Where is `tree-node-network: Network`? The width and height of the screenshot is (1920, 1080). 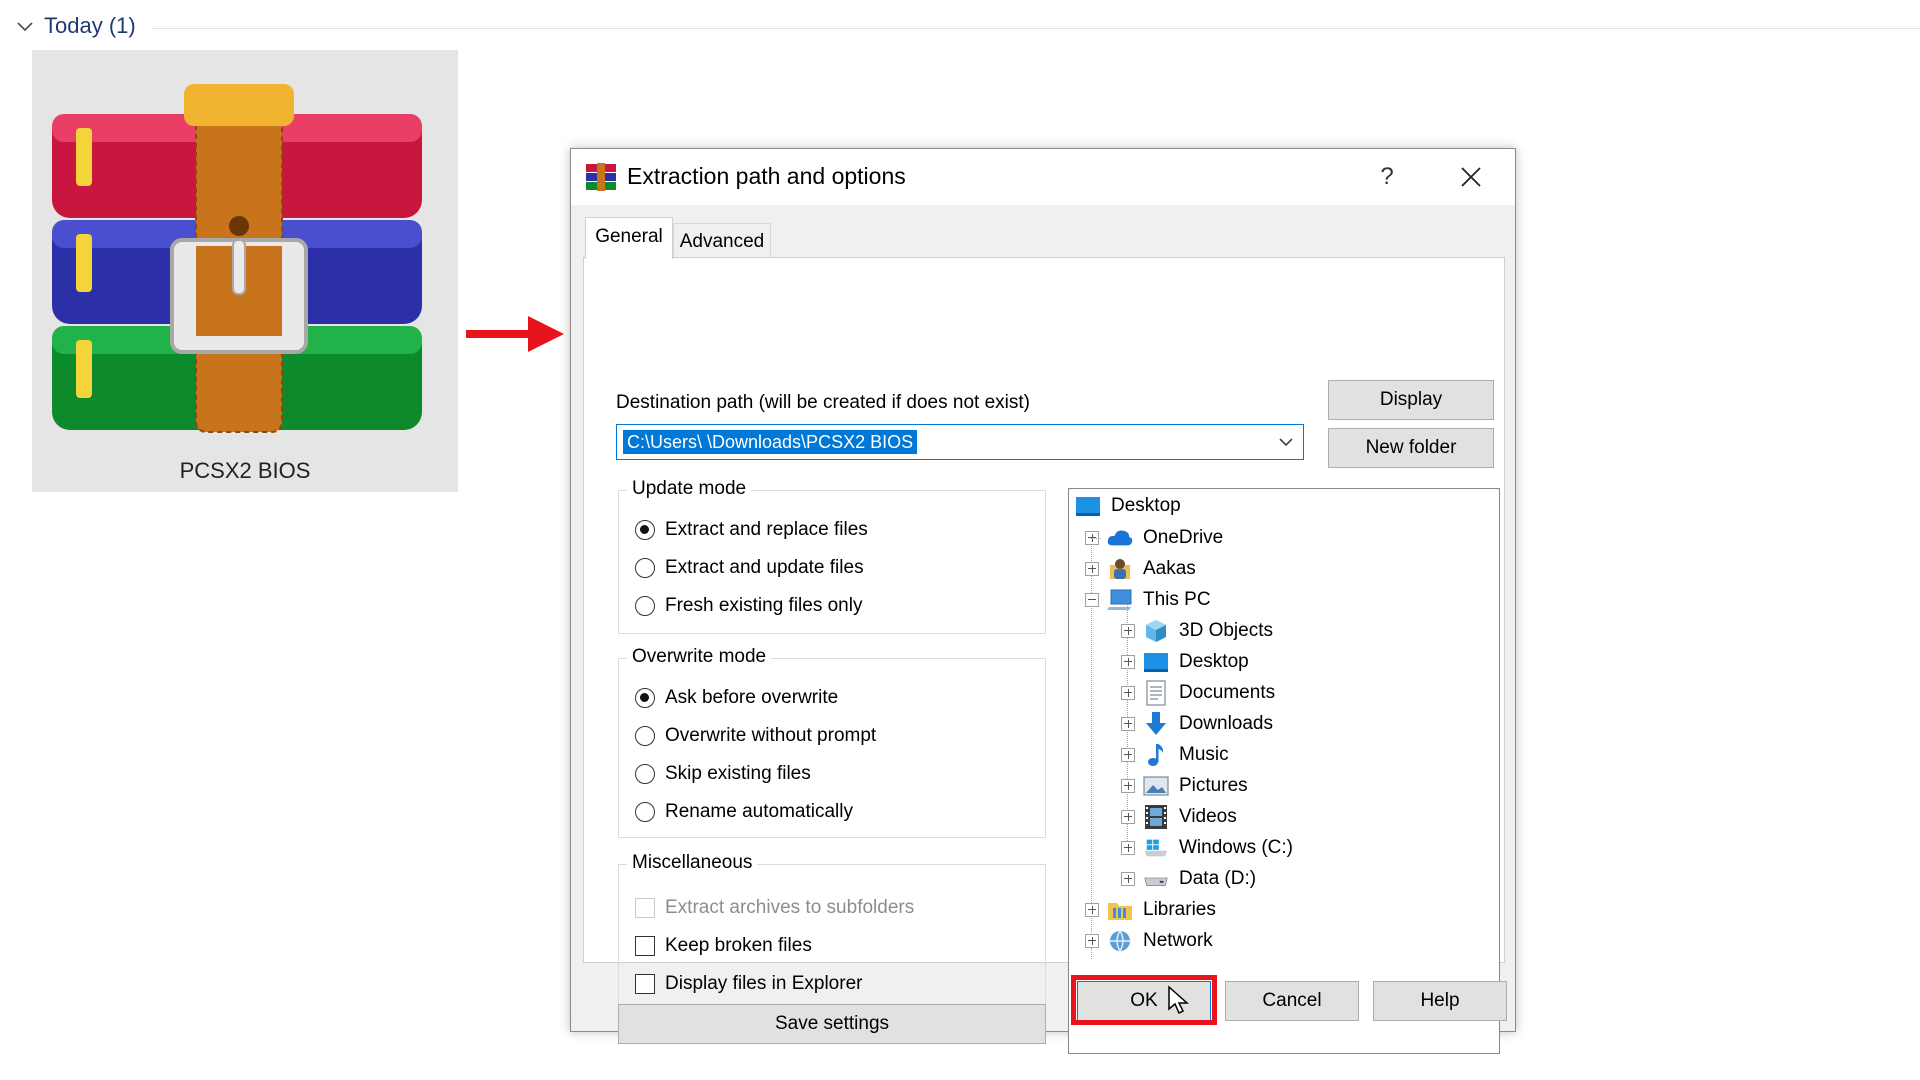 tree-node-network: Network is located at coordinates (1149, 941).